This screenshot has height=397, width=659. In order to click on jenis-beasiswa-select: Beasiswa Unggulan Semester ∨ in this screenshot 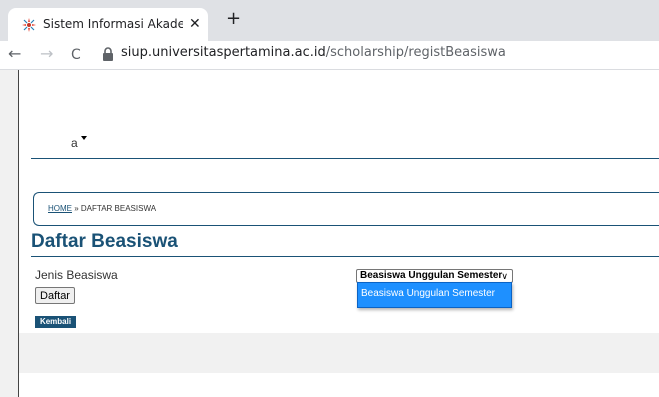, I will do `click(434, 276)`.